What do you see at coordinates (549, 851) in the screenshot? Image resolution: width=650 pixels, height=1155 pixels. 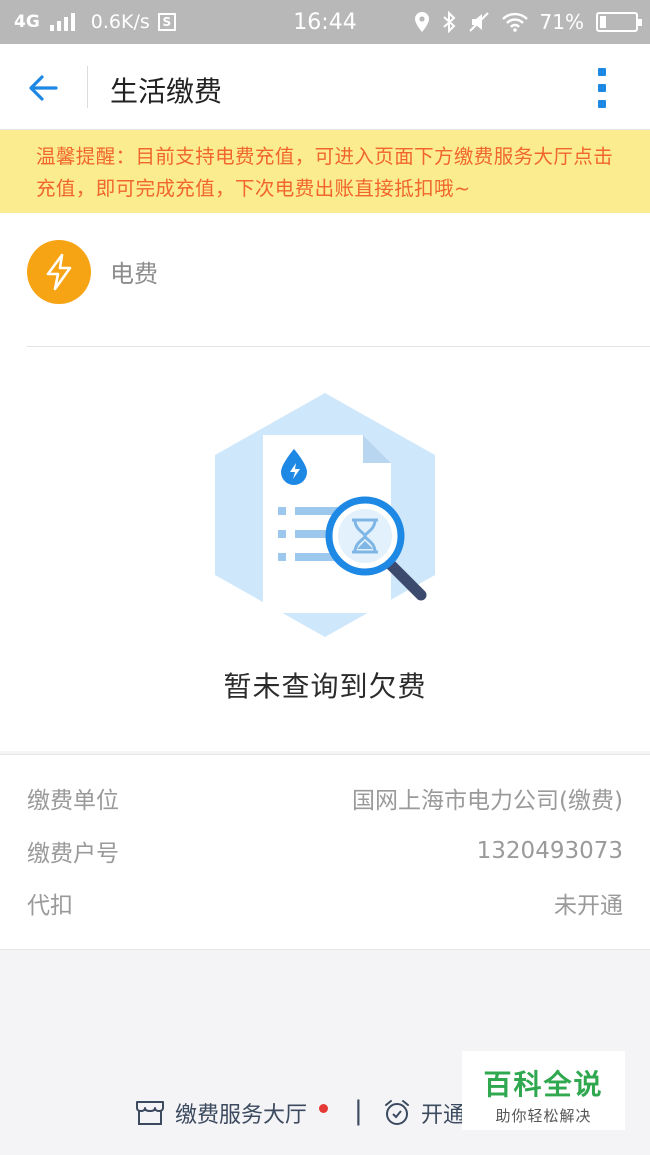 I see `info-value: 1320493073` at bounding box center [549, 851].